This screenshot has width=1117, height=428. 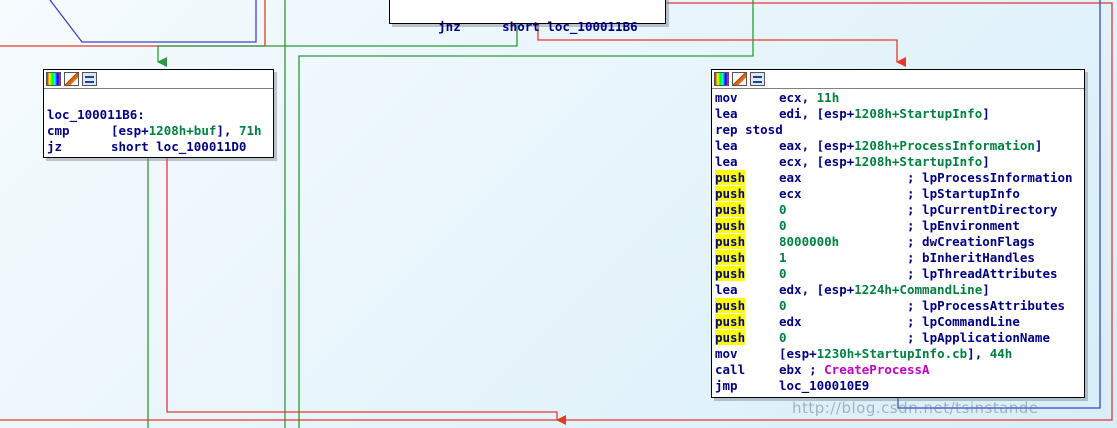 What do you see at coordinates (899, 210) in the screenshot?
I see `instruction-line: push 0 ; lpCurrentDirectory` at bounding box center [899, 210].